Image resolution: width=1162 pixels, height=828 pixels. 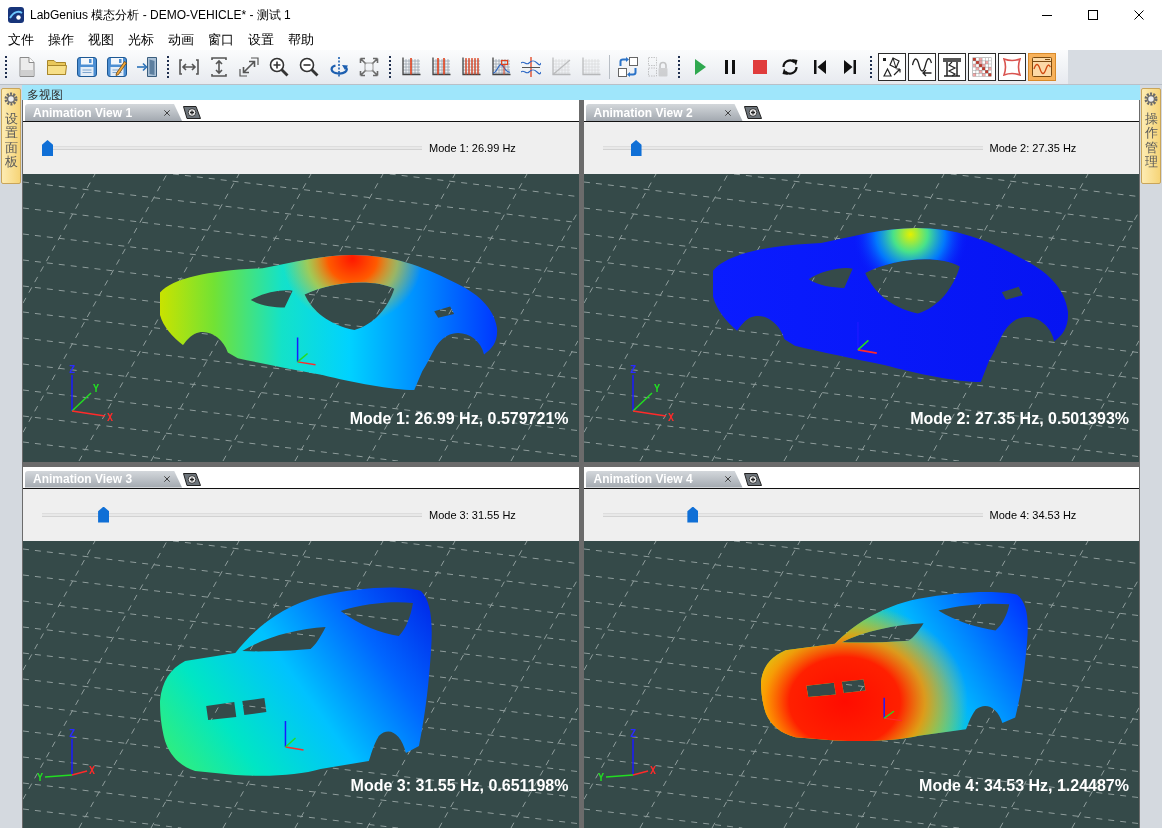 What do you see at coordinates (369, 67) in the screenshot?
I see `expand-arrows-icon` at bounding box center [369, 67].